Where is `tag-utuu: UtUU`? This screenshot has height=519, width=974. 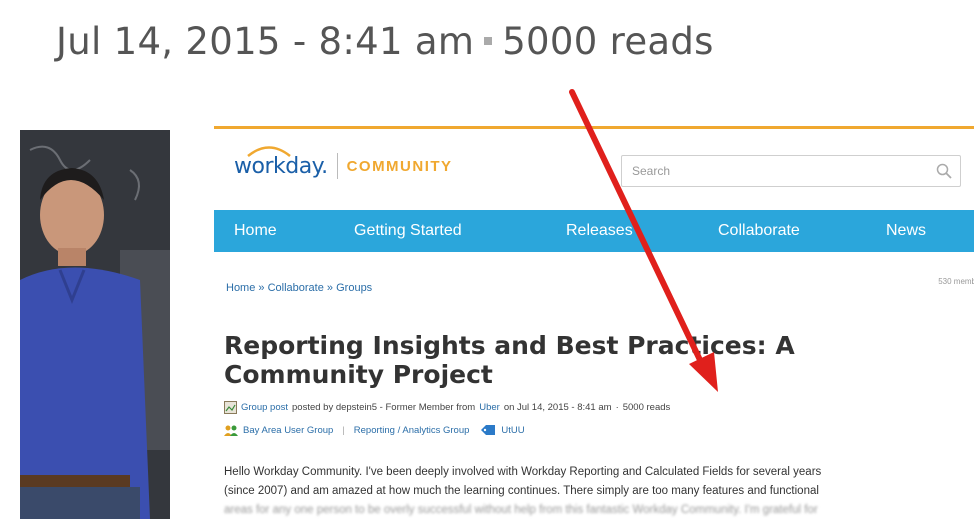 tag-utuu: UtUU is located at coordinates (512, 430).